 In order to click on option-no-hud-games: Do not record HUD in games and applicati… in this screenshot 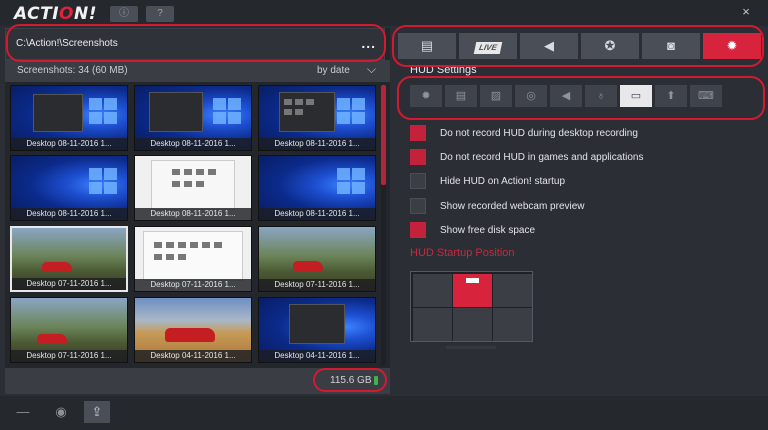, I will do `click(560, 158)`.